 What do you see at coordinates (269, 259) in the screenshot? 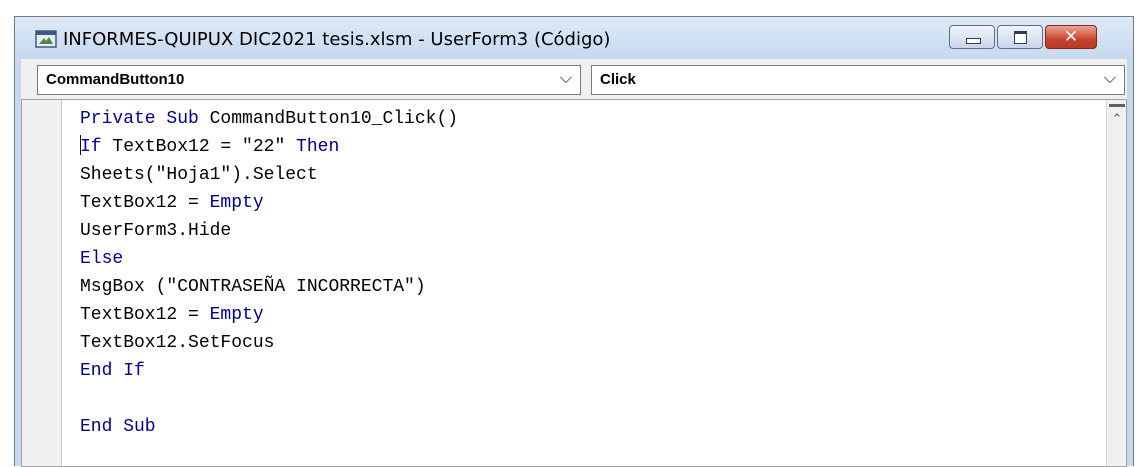
I see `code-line: Else` at bounding box center [269, 259].